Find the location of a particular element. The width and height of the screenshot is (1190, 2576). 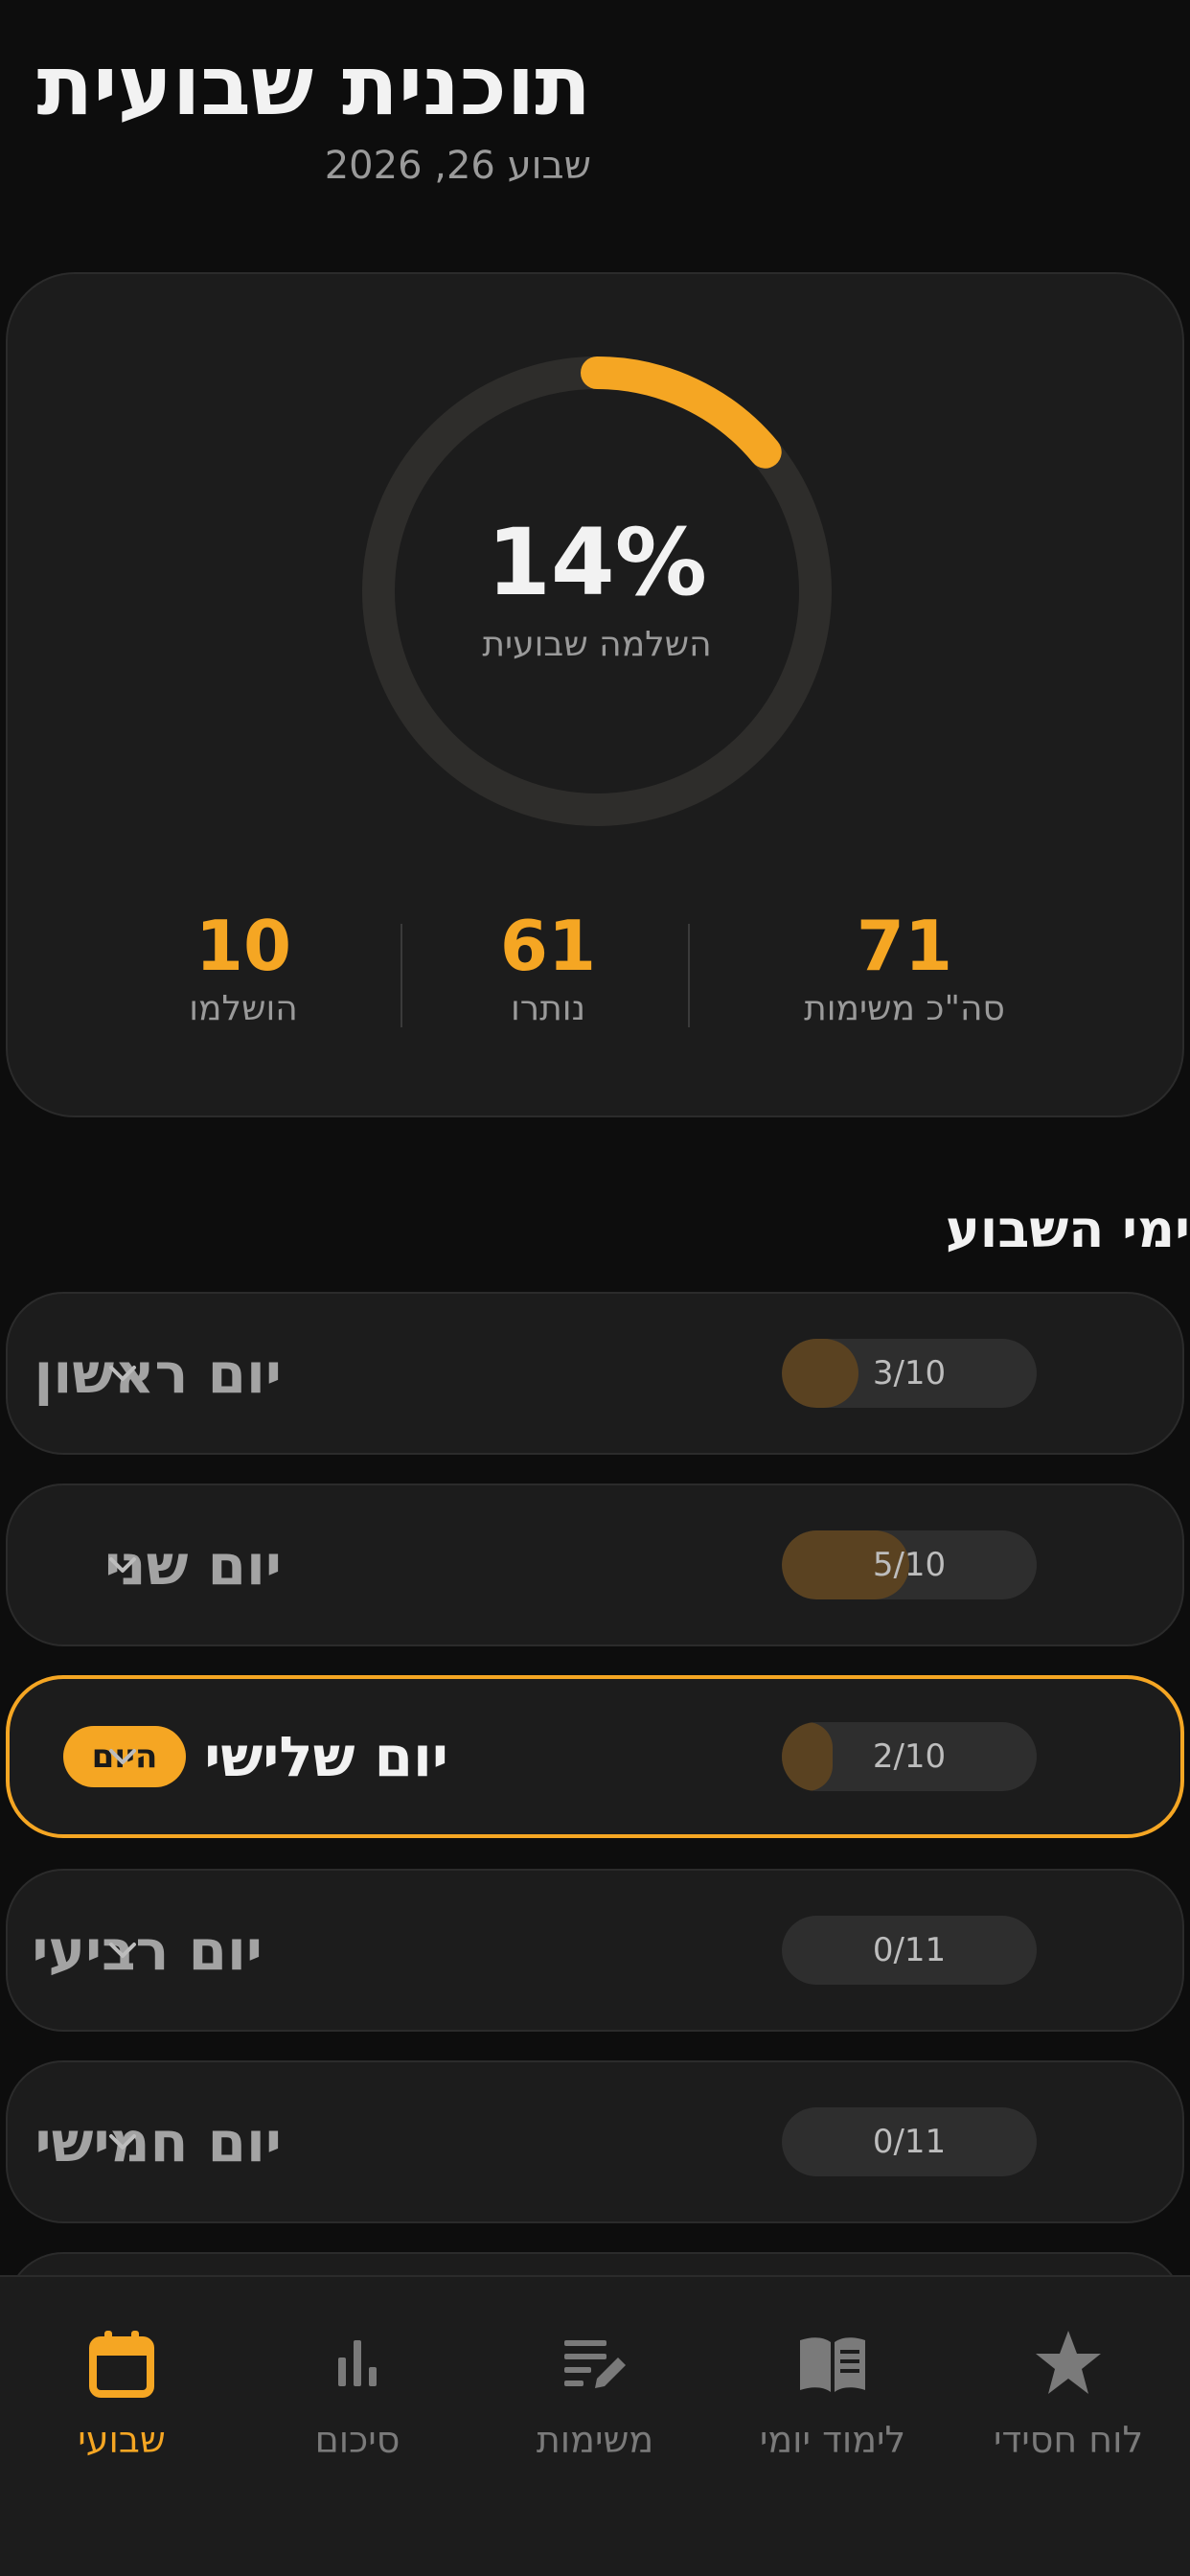

bar-chart-icon is located at coordinates (358, 2363).